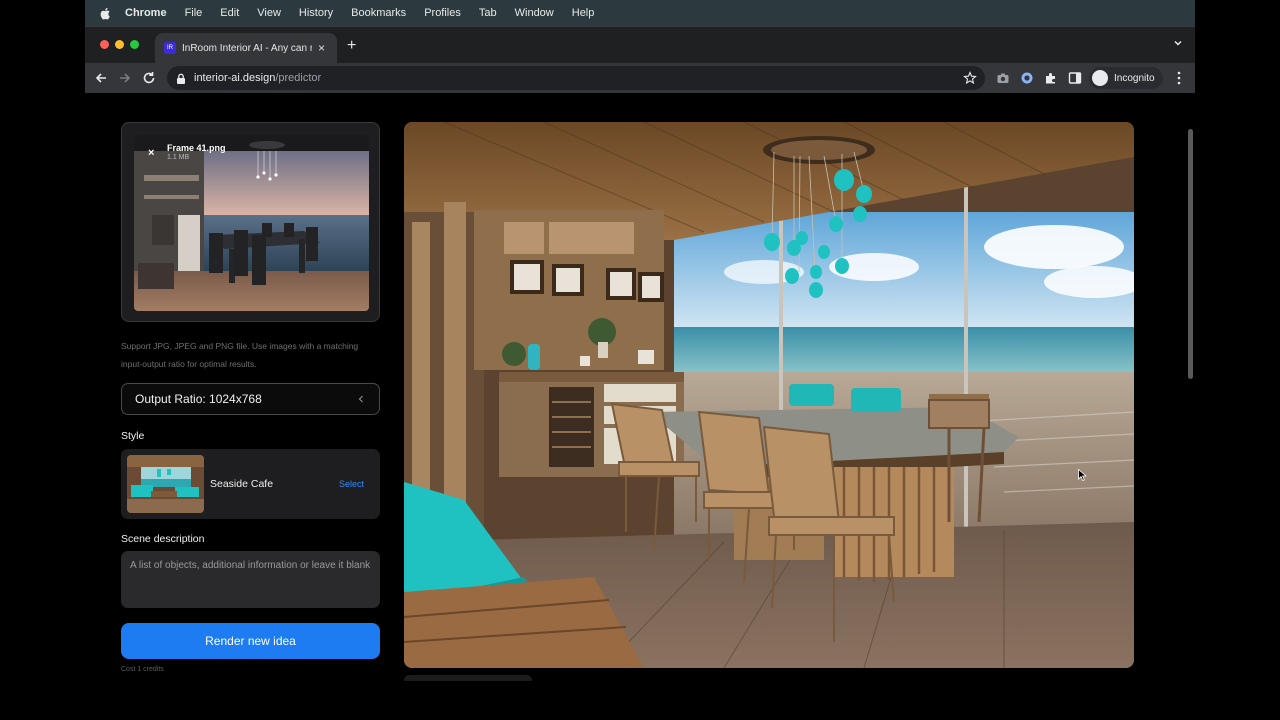 This screenshot has height=720, width=1280. I want to click on tab-title: InRoom Interior AI - Any can re, so click(247, 48).